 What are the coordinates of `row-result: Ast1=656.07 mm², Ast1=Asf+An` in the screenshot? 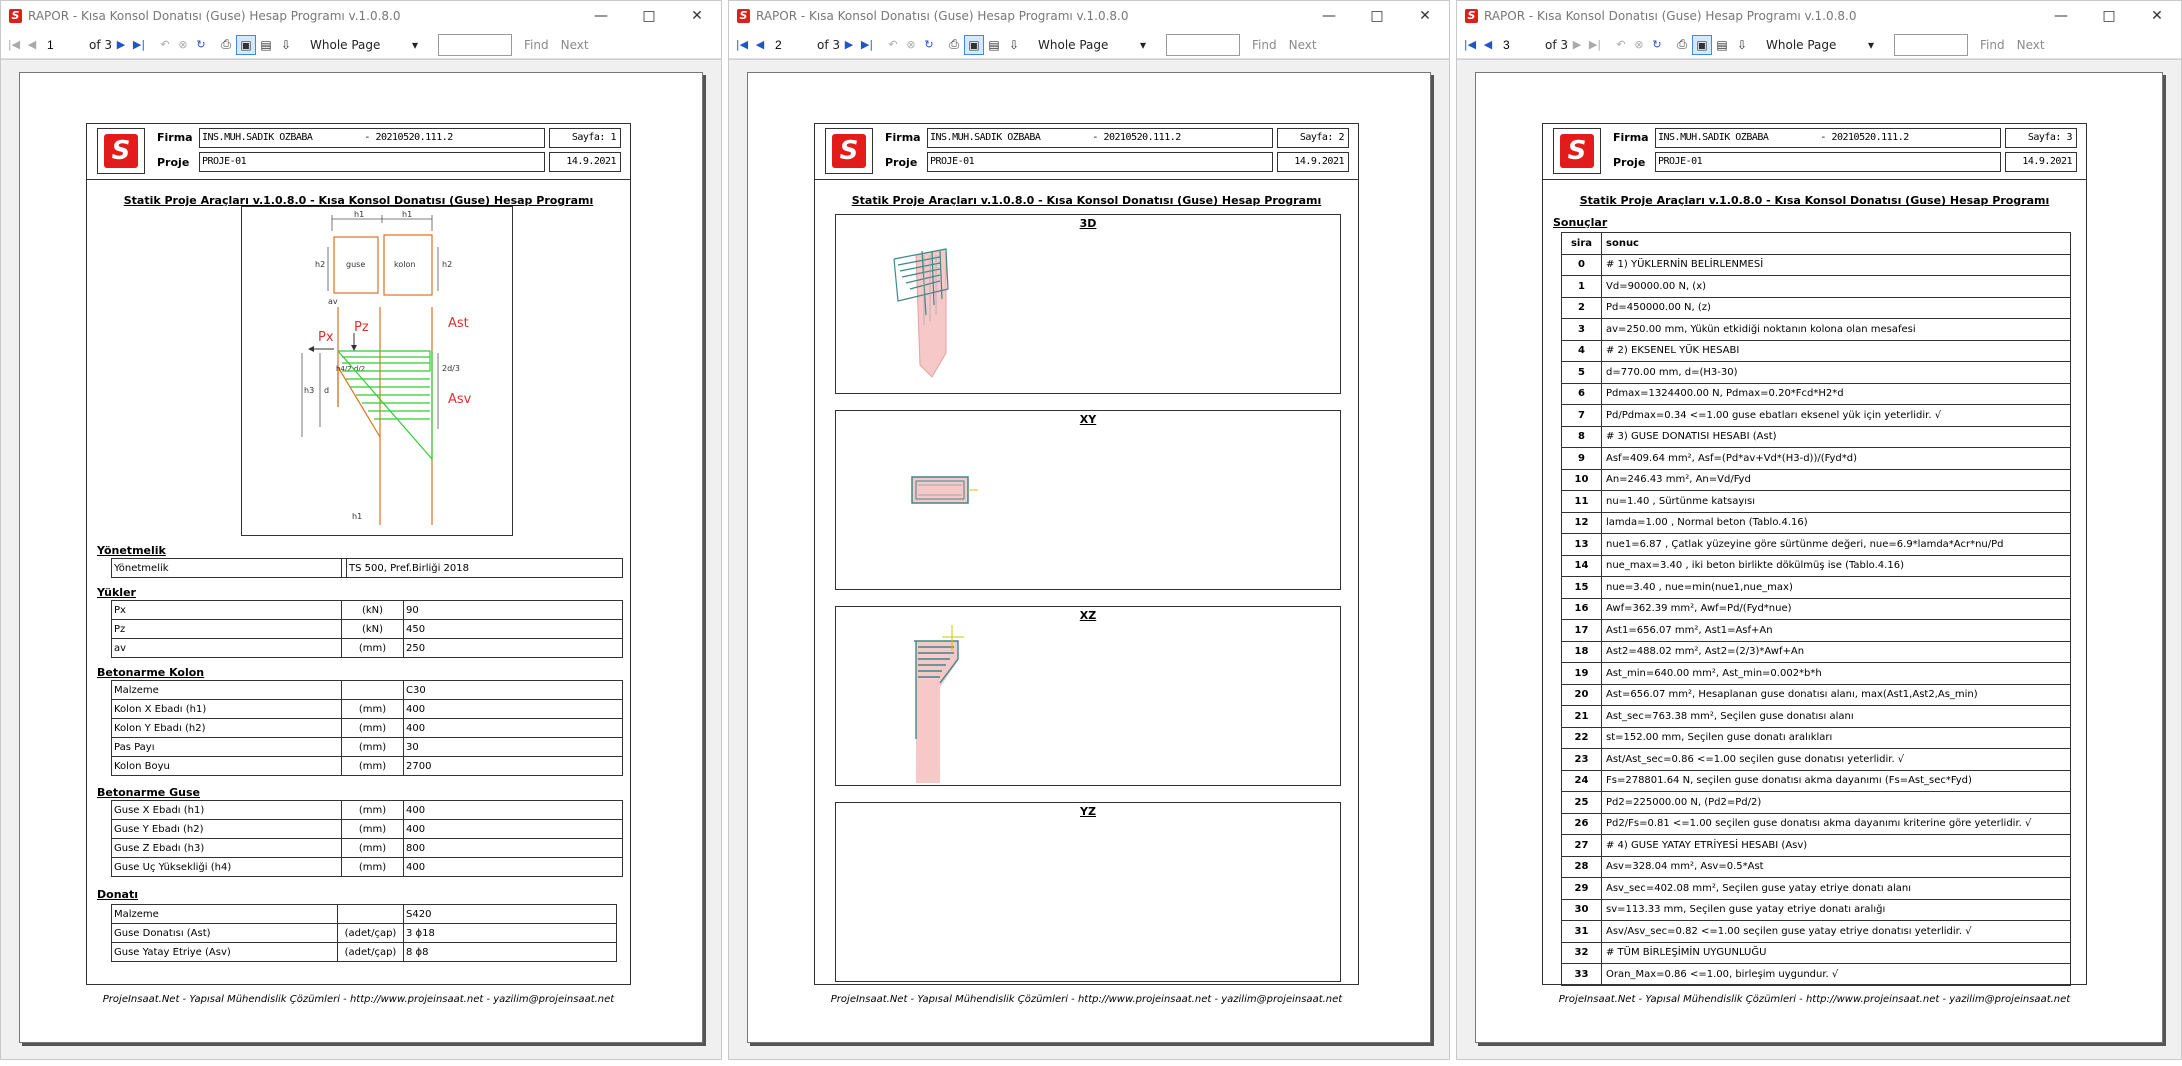 It's located at (1836, 630).